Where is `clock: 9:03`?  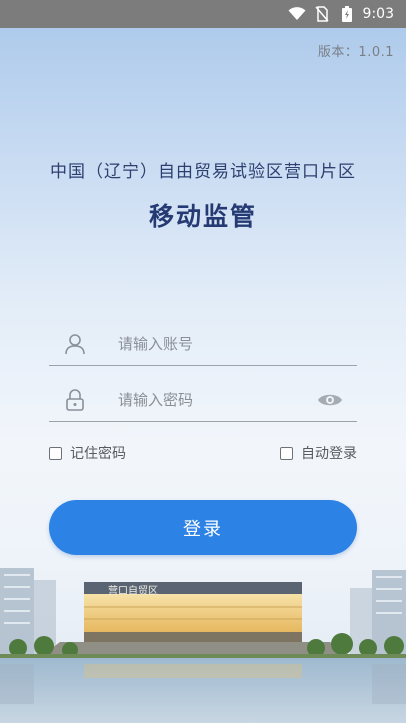 clock: 9:03 is located at coordinates (378, 14).